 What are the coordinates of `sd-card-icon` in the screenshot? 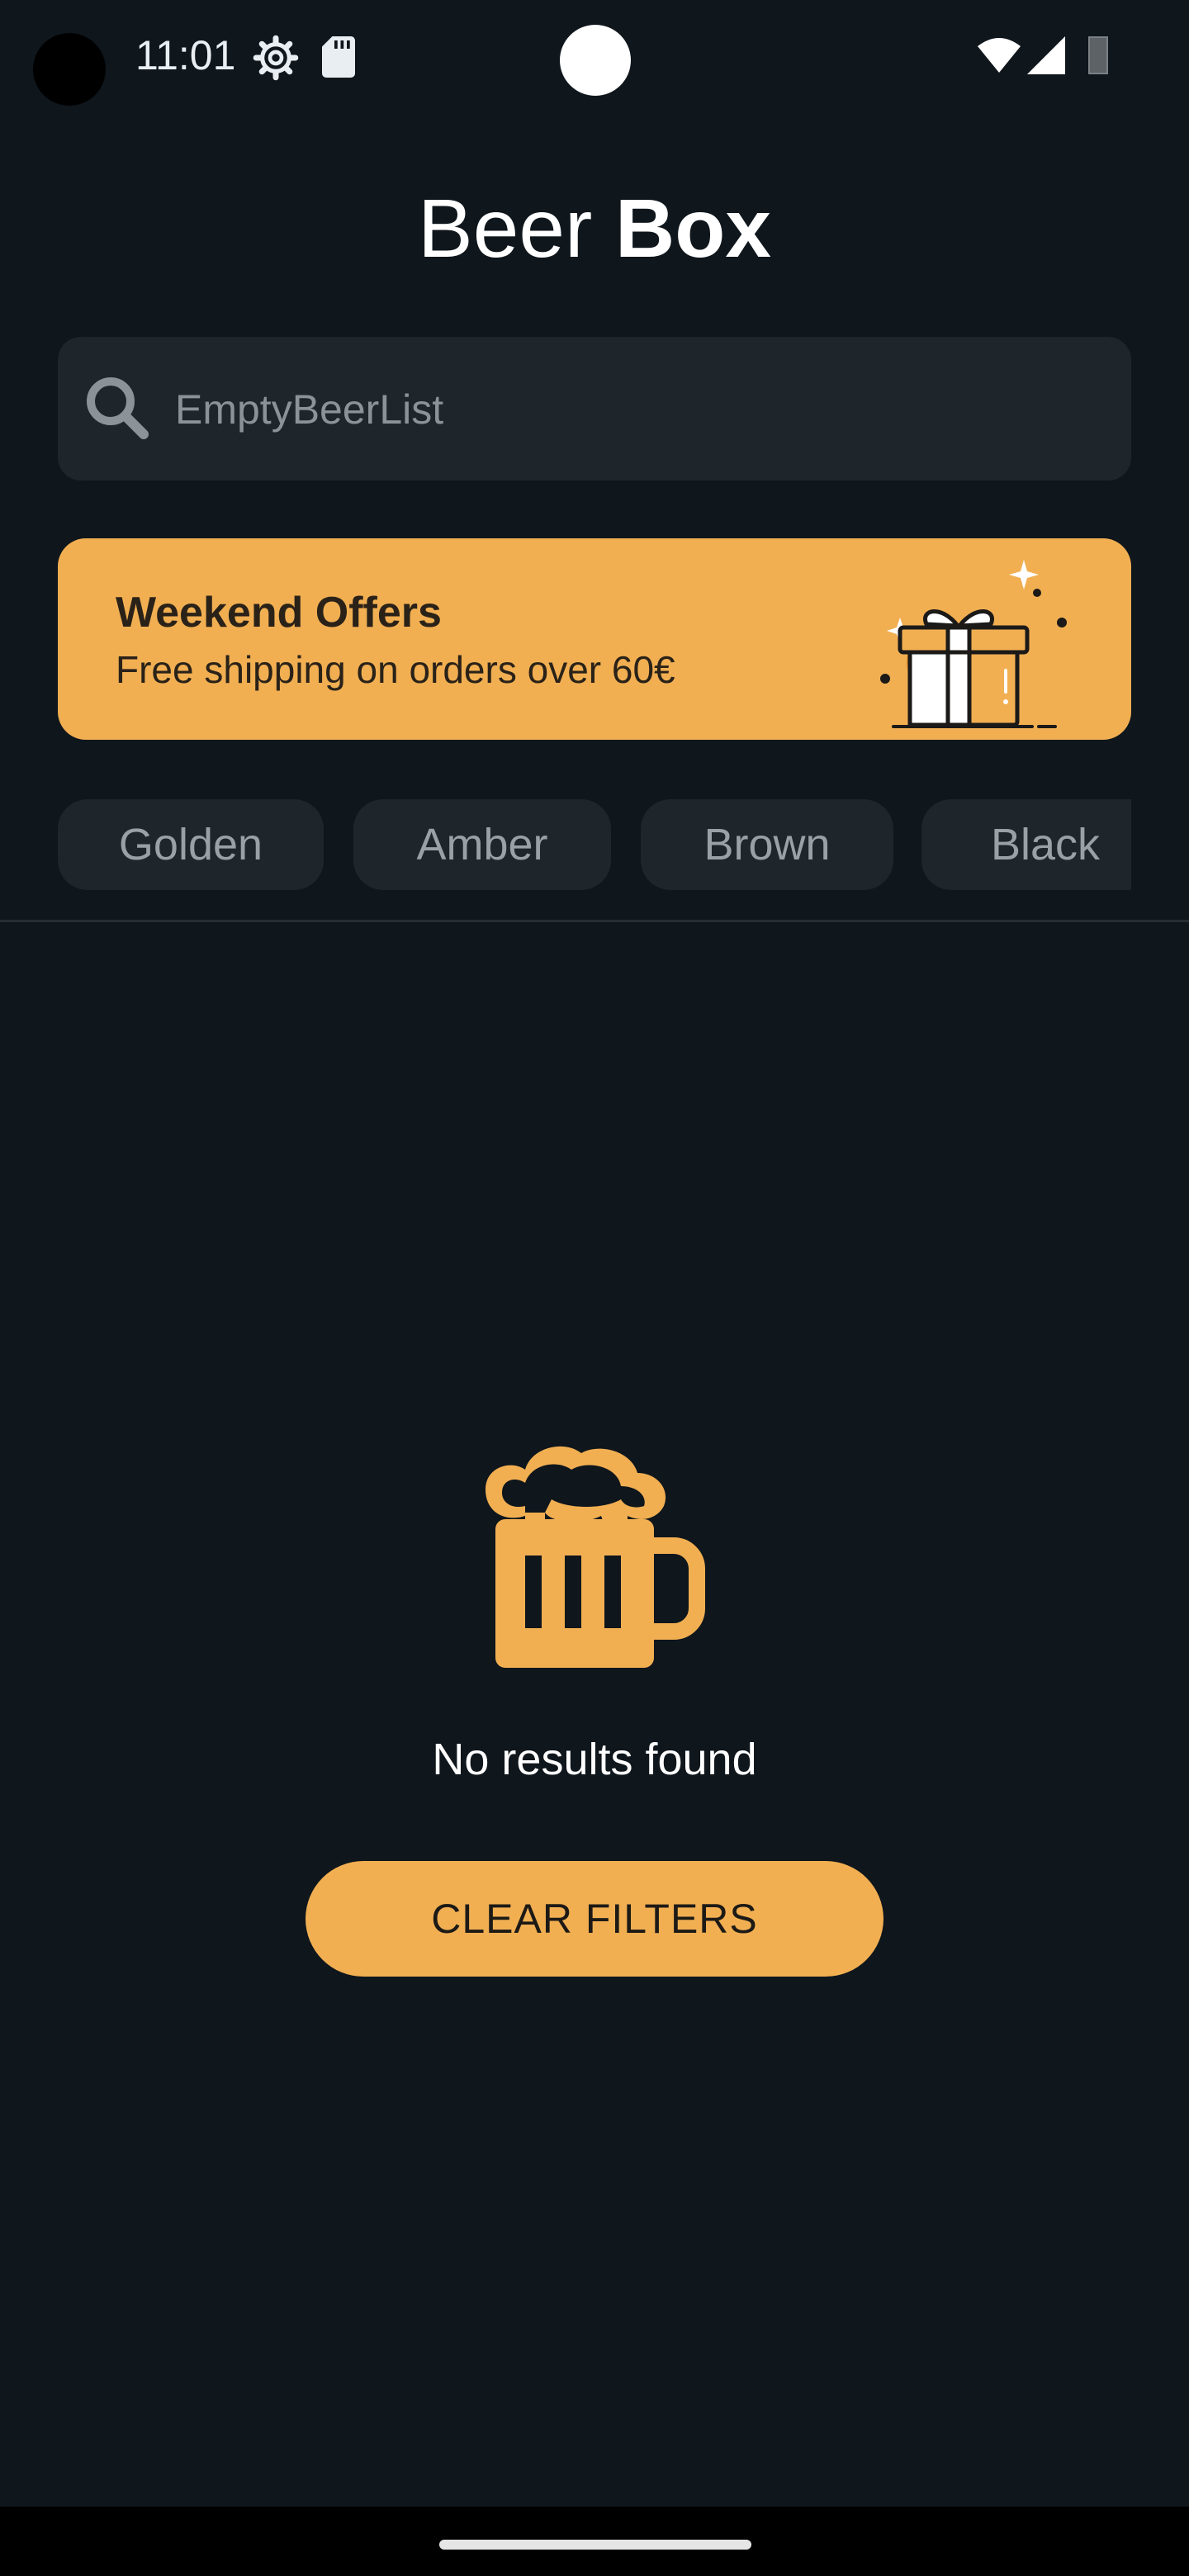 It's located at (338, 57).